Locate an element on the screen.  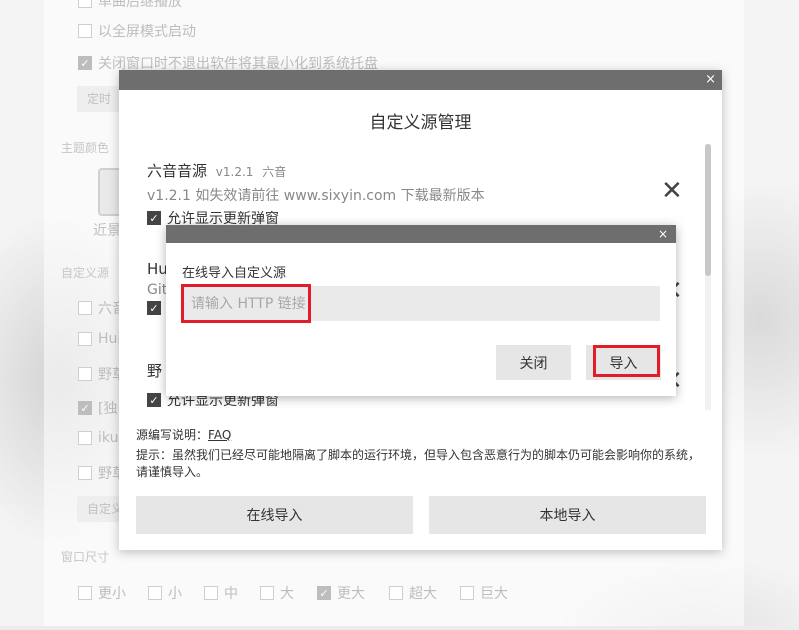
faq-link: FAQ is located at coordinates (219, 435).